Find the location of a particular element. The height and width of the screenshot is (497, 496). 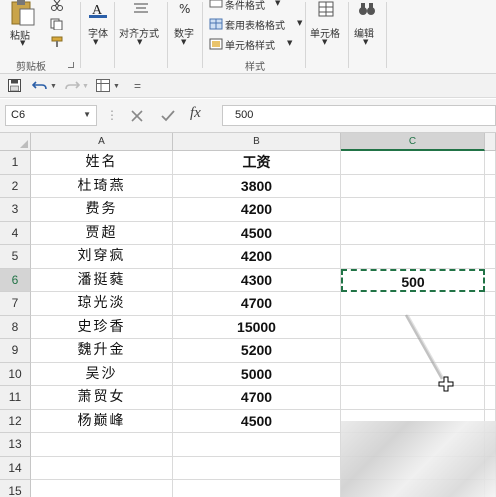

form-icon is located at coordinates (103, 85).